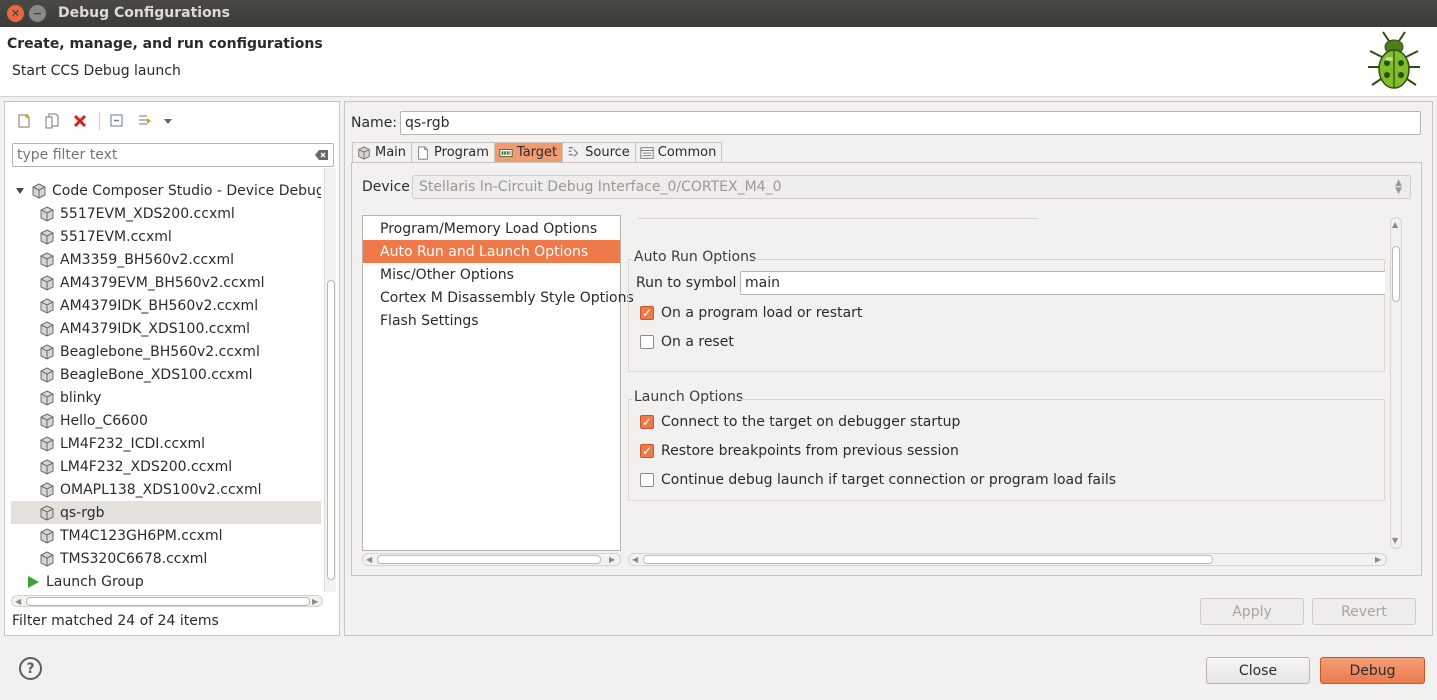 The height and width of the screenshot is (700, 1437). I want to click on tree-item: BeagleBone_XDS100.ccxml, so click(166, 374).